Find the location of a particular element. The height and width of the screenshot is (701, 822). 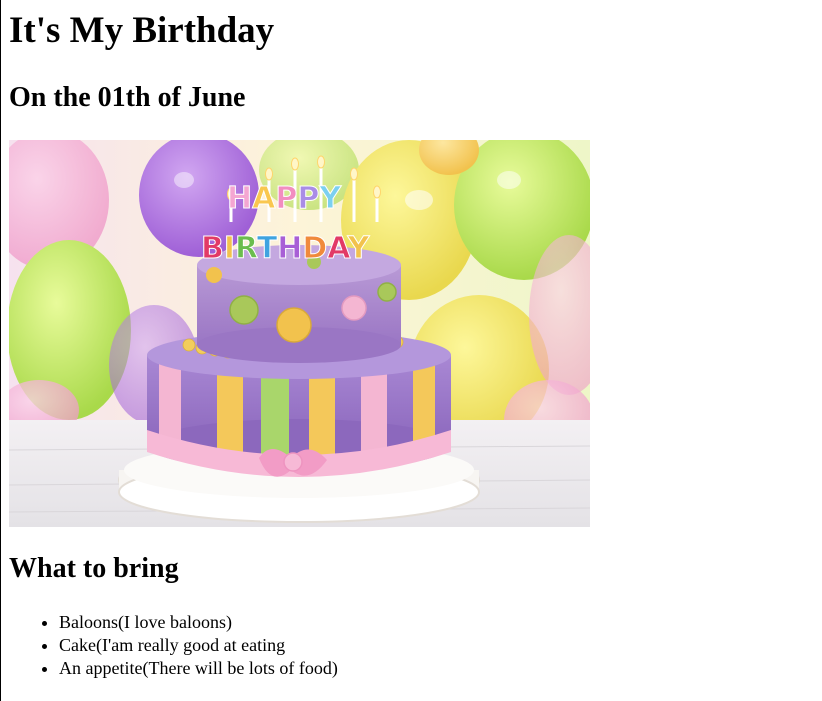

candle-letter: T is located at coordinates (267, 248).